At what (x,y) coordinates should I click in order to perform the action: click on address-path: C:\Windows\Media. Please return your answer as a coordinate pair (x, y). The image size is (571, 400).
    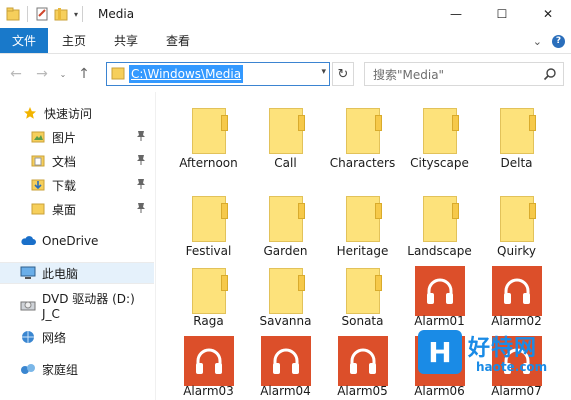
    Looking at the image, I should click on (186, 74).